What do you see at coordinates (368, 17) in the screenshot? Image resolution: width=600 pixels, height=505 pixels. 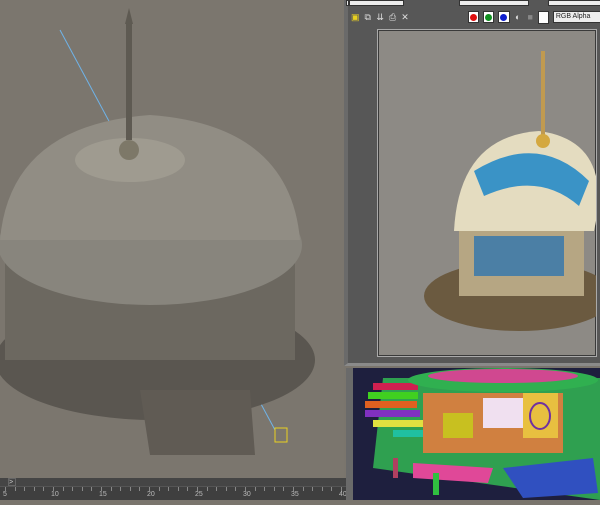 I see `copy-image-icon: ⧉` at bounding box center [368, 17].